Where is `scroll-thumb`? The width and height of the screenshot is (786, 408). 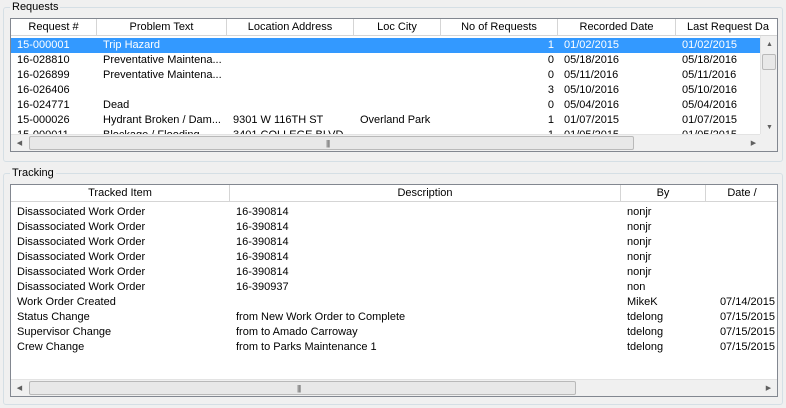 scroll-thumb is located at coordinates (769, 62).